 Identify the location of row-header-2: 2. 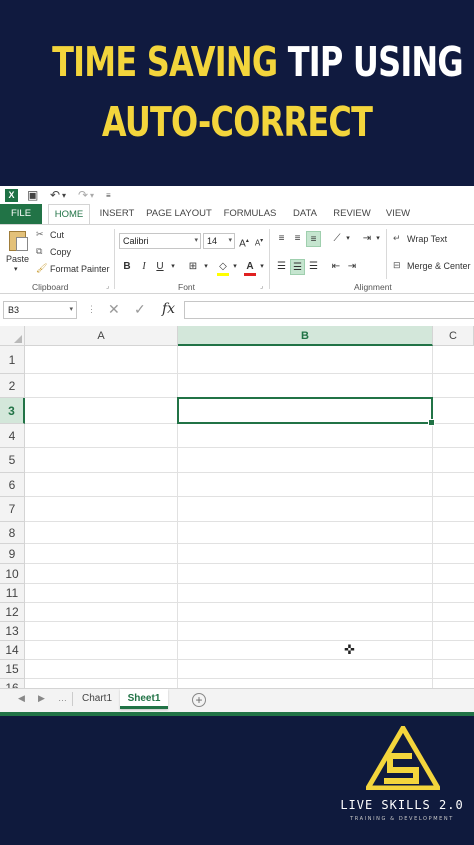
(12, 386).